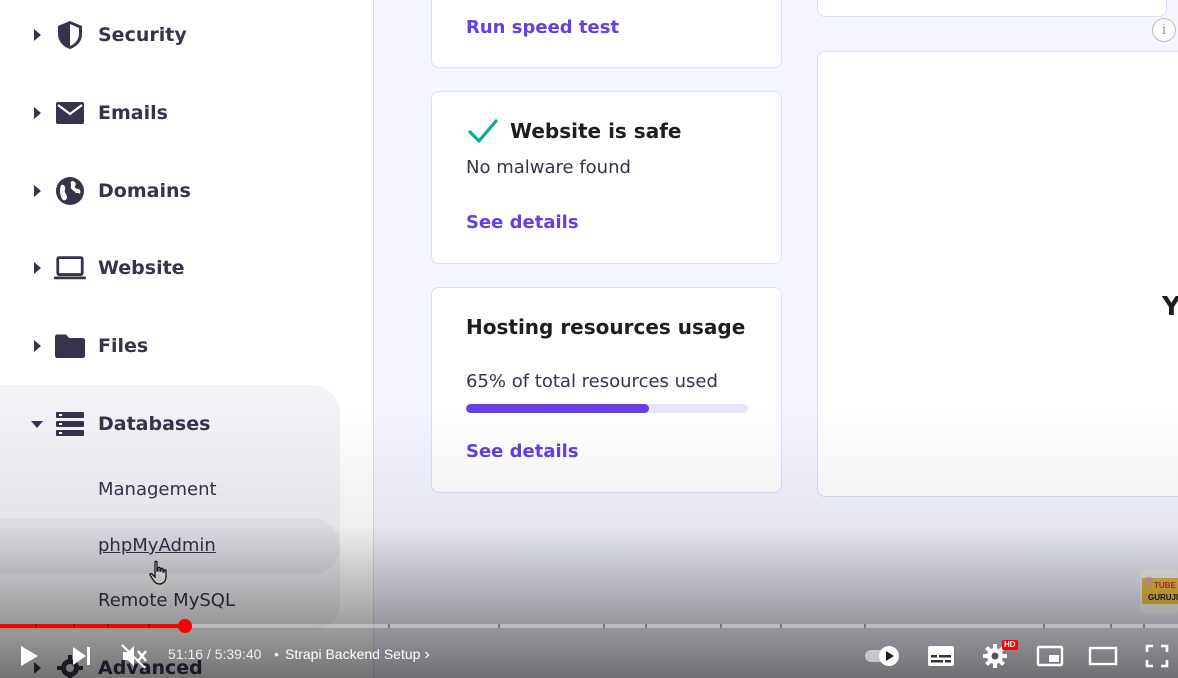 The image size is (1178, 678). Describe the element at coordinates (70, 346) in the screenshot. I see `folder-icon` at that location.